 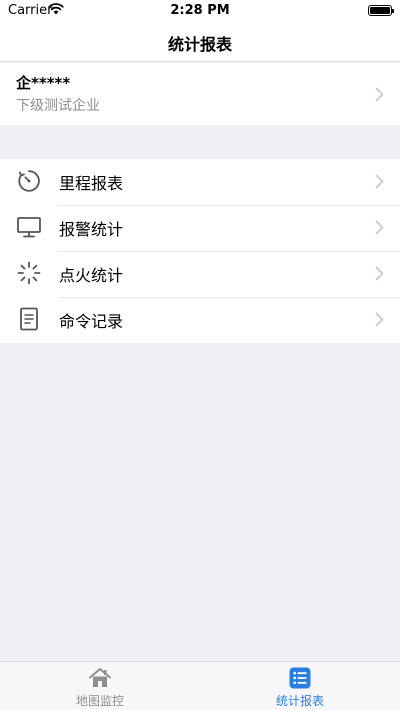 What do you see at coordinates (29, 227) in the screenshot?
I see `monitor-icon` at bounding box center [29, 227].